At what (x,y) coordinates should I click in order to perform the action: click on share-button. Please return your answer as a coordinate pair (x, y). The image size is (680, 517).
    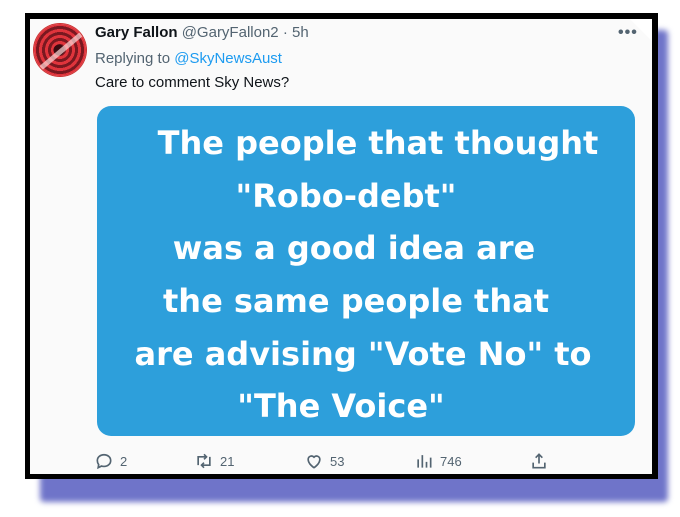
    Looking at the image, I should click on (539, 461).